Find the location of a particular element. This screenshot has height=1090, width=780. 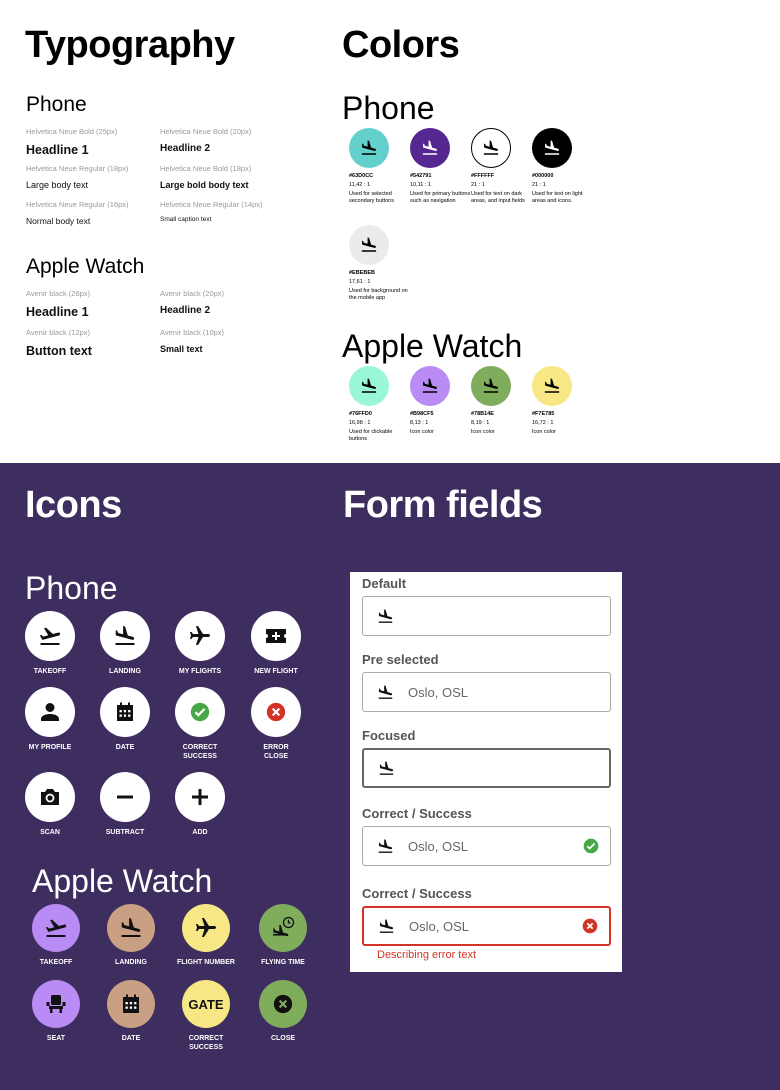

field-focused-input is located at coordinates (486, 768).